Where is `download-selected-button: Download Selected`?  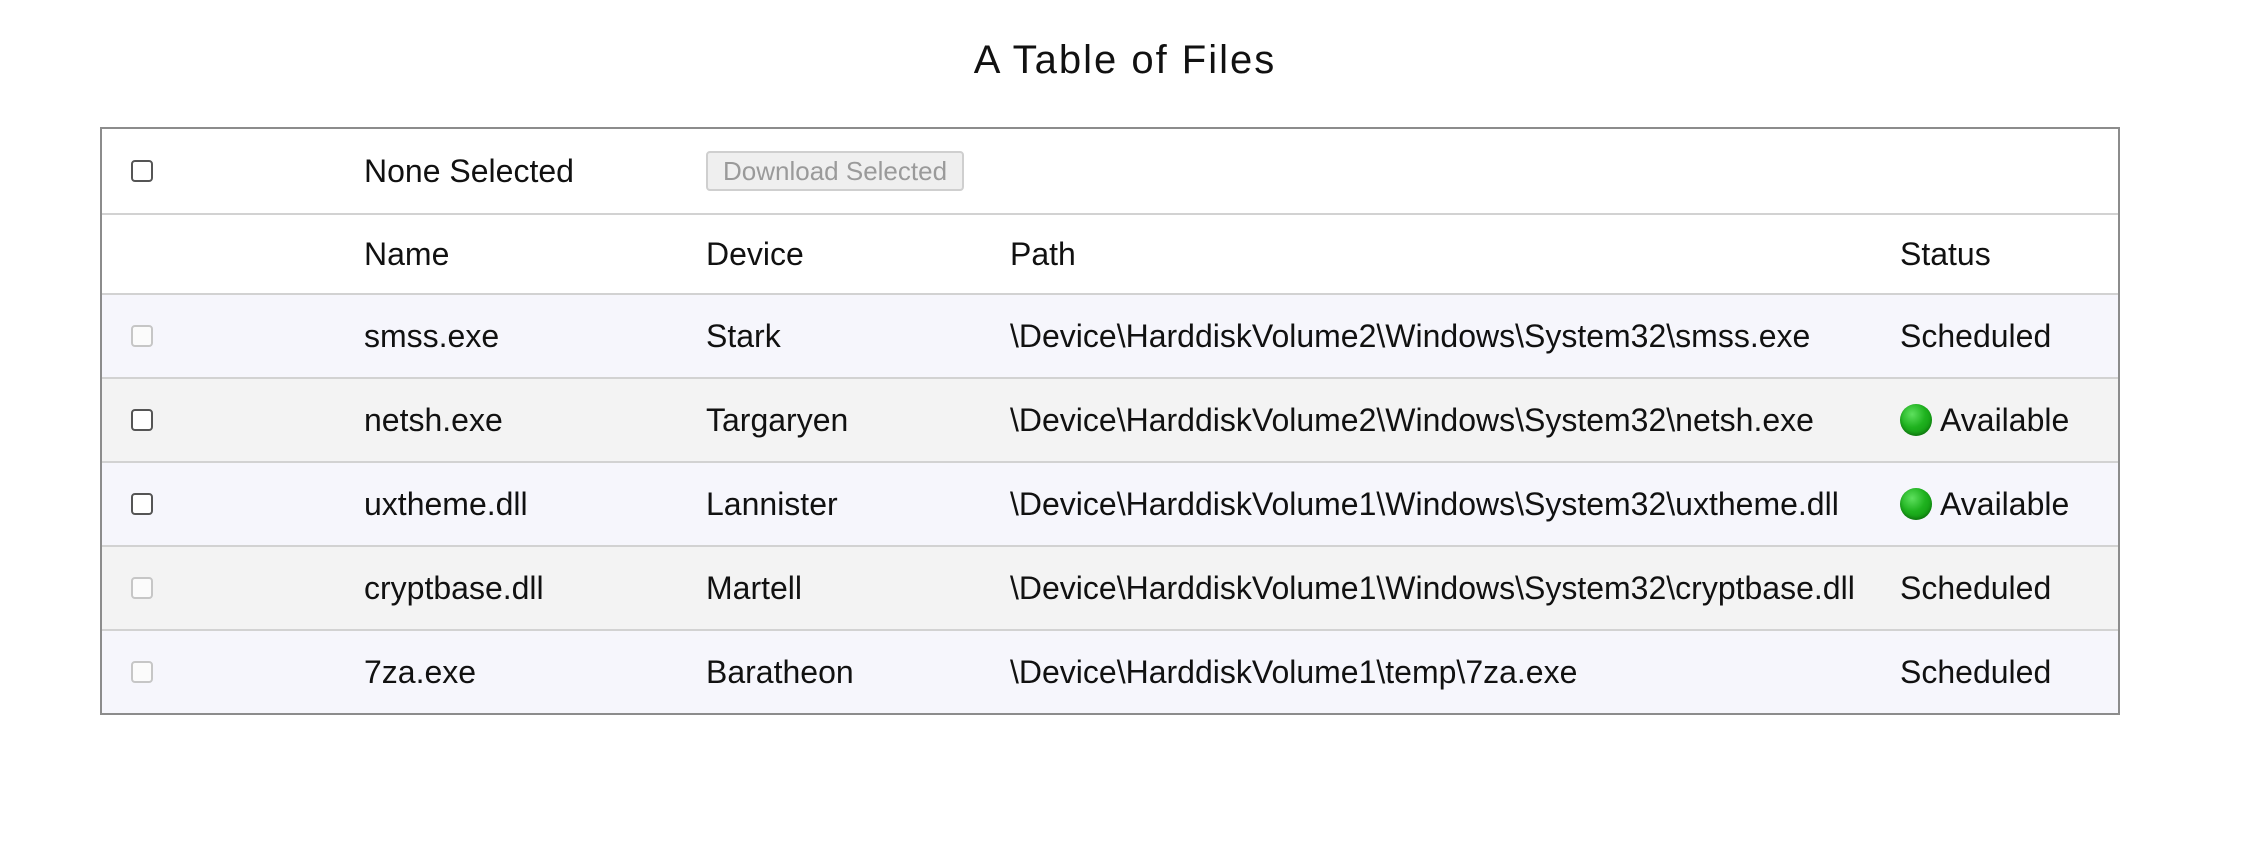 download-selected-button: Download Selected is located at coordinates (835, 171).